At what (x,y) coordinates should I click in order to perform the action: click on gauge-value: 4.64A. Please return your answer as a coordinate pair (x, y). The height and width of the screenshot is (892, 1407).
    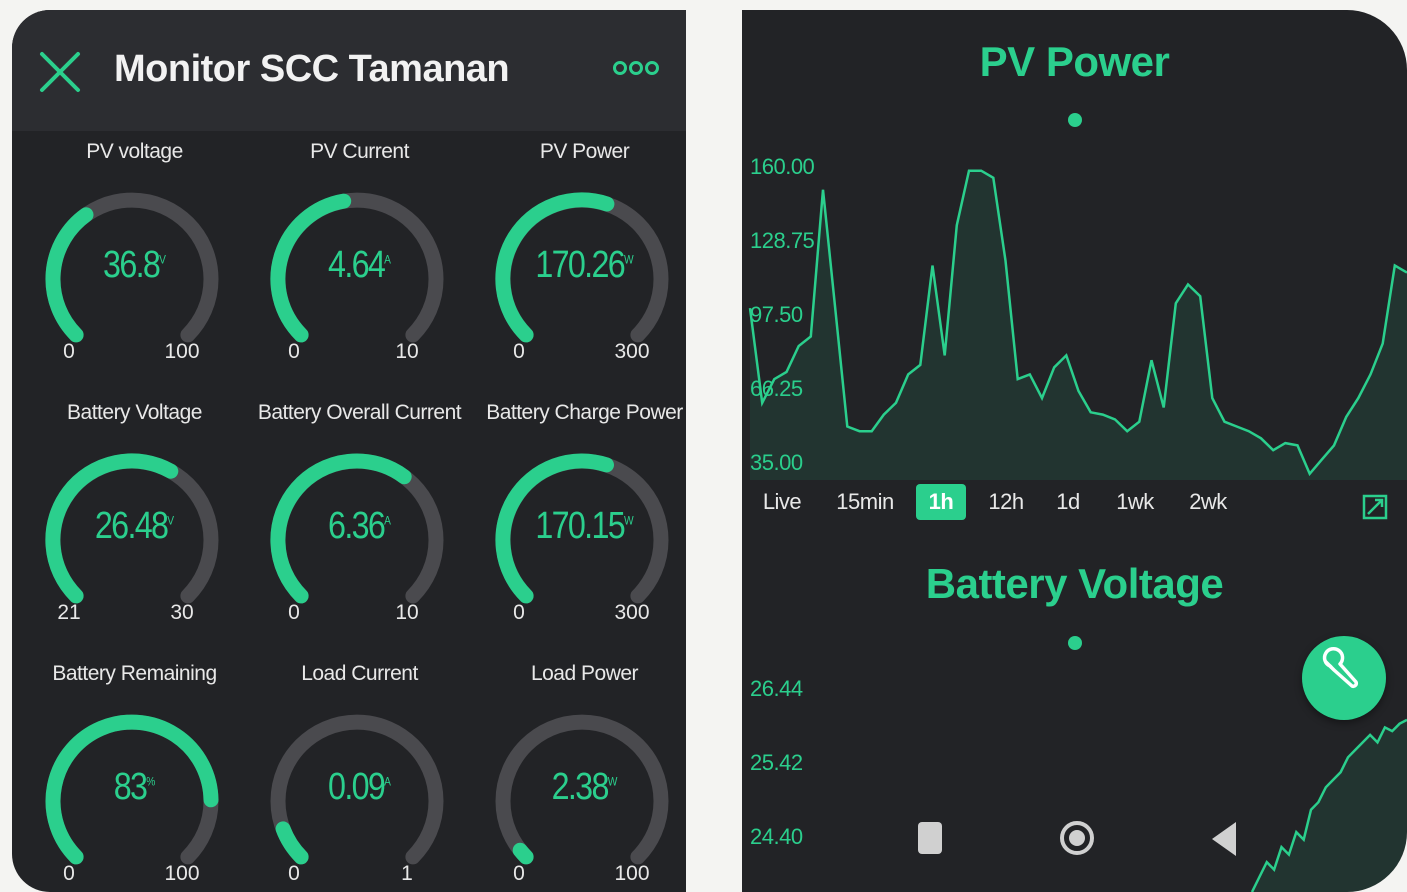
    Looking at the image, I should click on (359, 265).